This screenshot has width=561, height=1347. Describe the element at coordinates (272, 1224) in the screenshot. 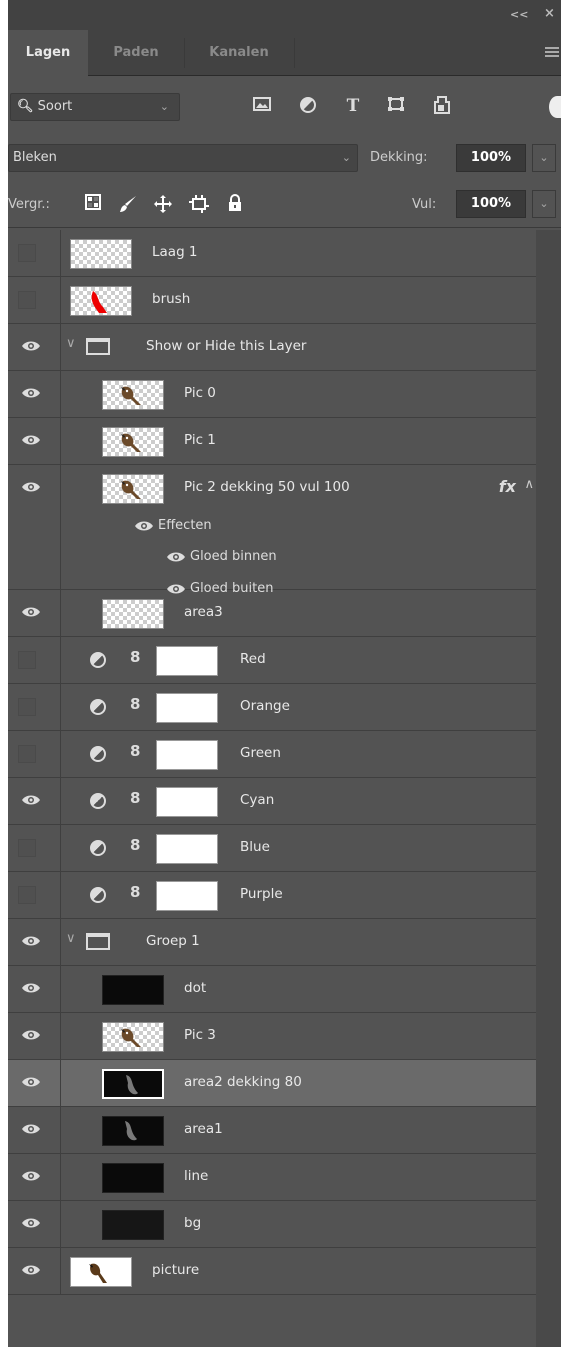

I see `layer-row: bg` at that location.